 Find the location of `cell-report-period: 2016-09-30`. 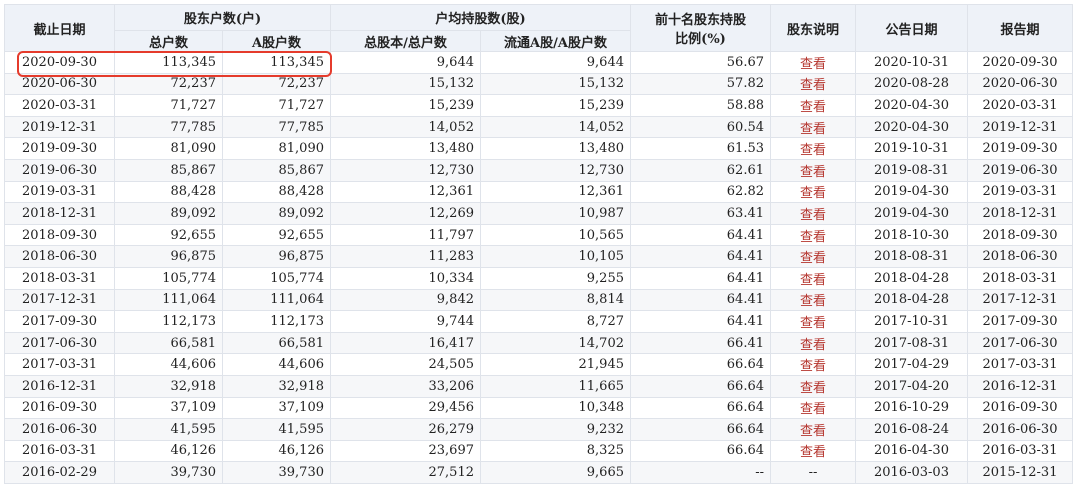

cell-report-period: 2016-09-30 is located at coordinates (1020, 408).